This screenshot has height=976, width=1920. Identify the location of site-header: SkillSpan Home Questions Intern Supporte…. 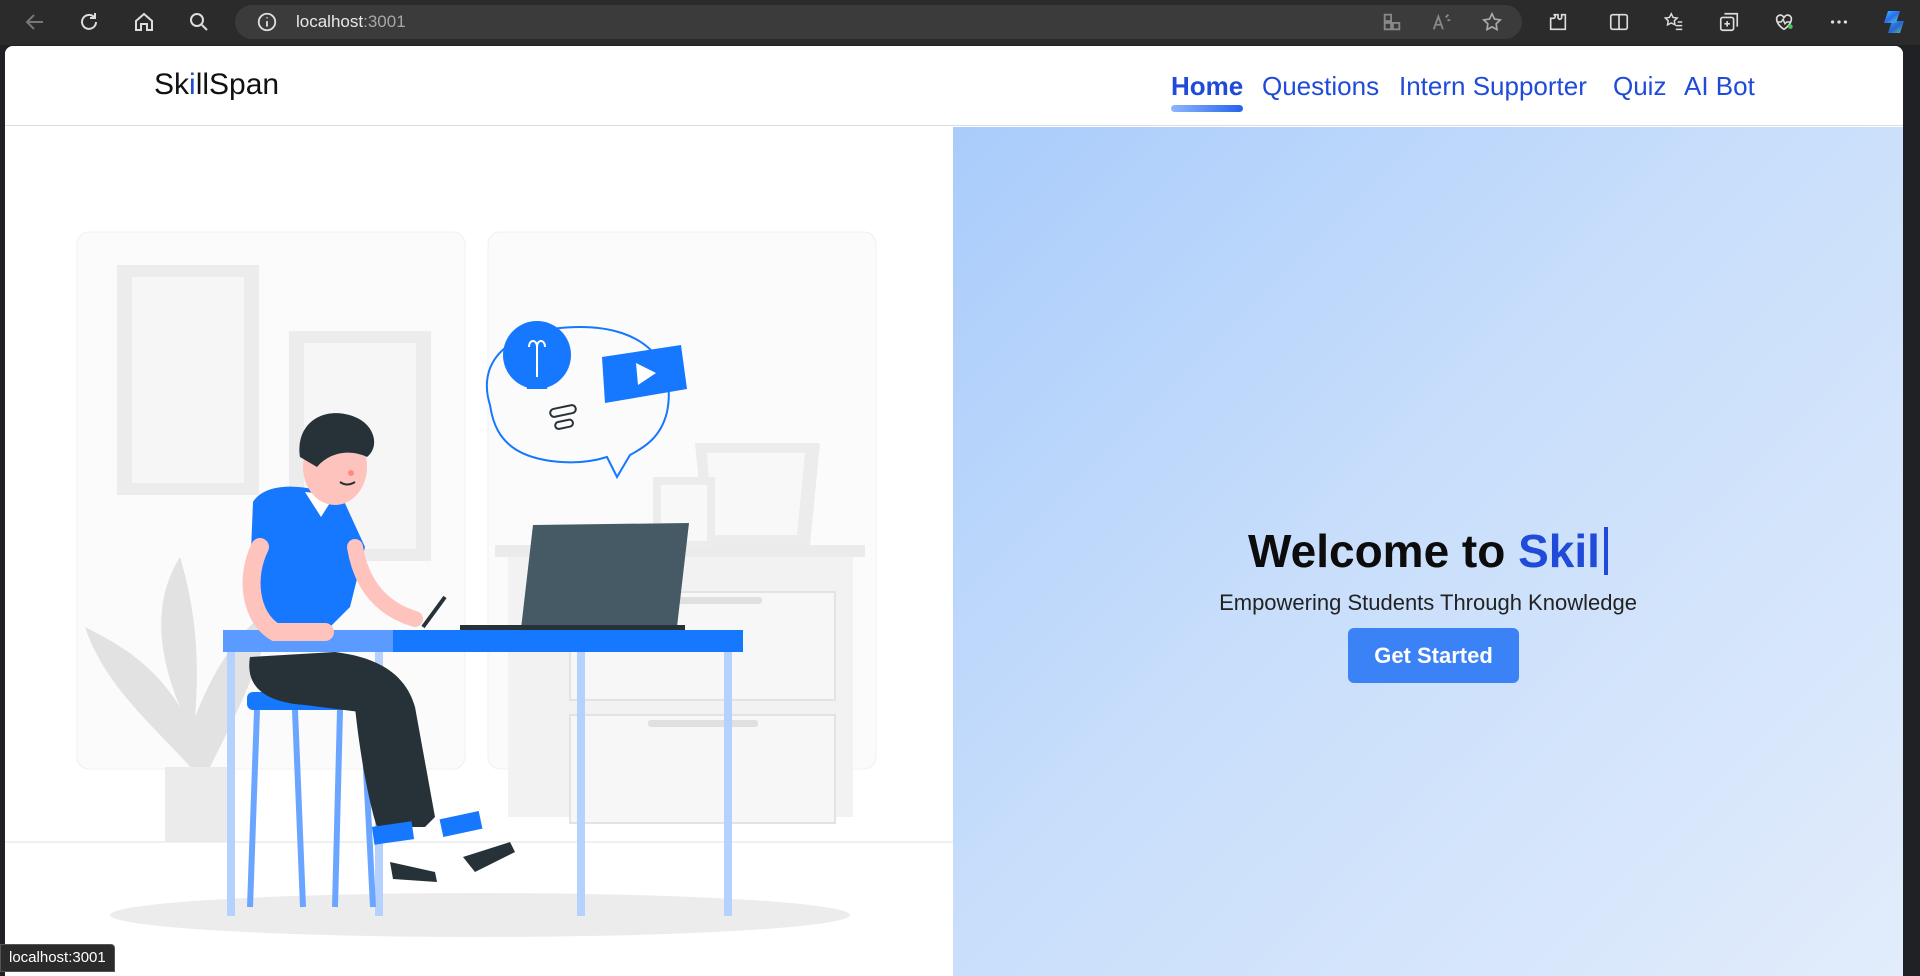
(954, 86).